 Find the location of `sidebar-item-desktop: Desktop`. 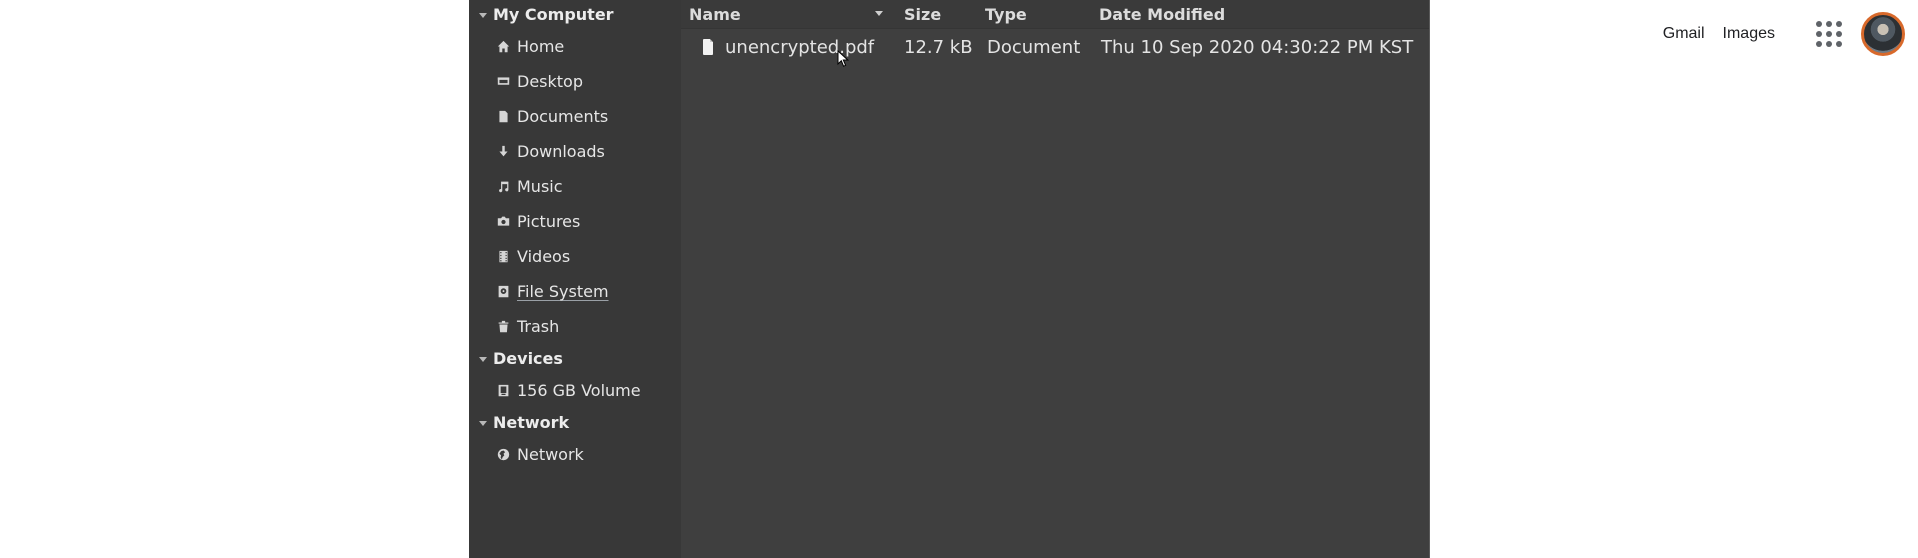

sidebar-item-desktop: Desktop is located at coordinates (575, 81).